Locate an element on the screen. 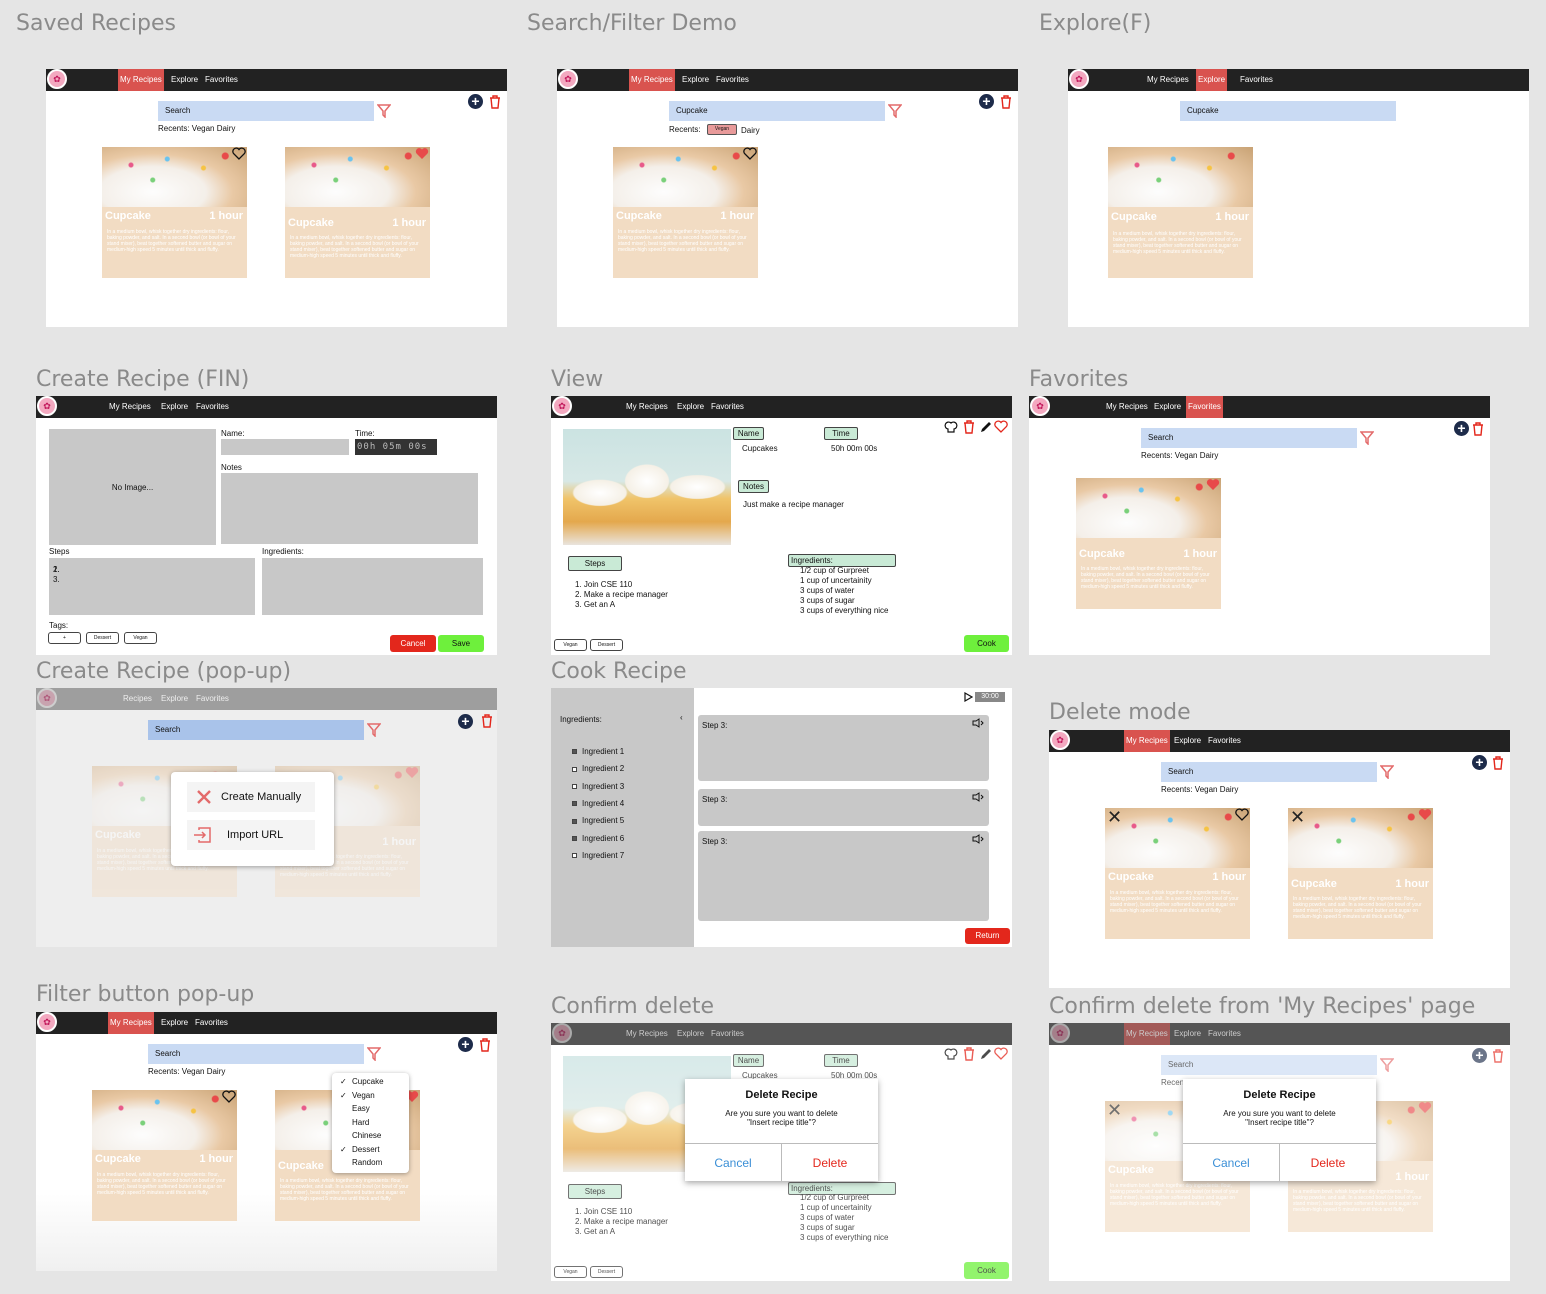 The image size is (1546, 1294). ingredients-field is located at coordinates (372, 586).